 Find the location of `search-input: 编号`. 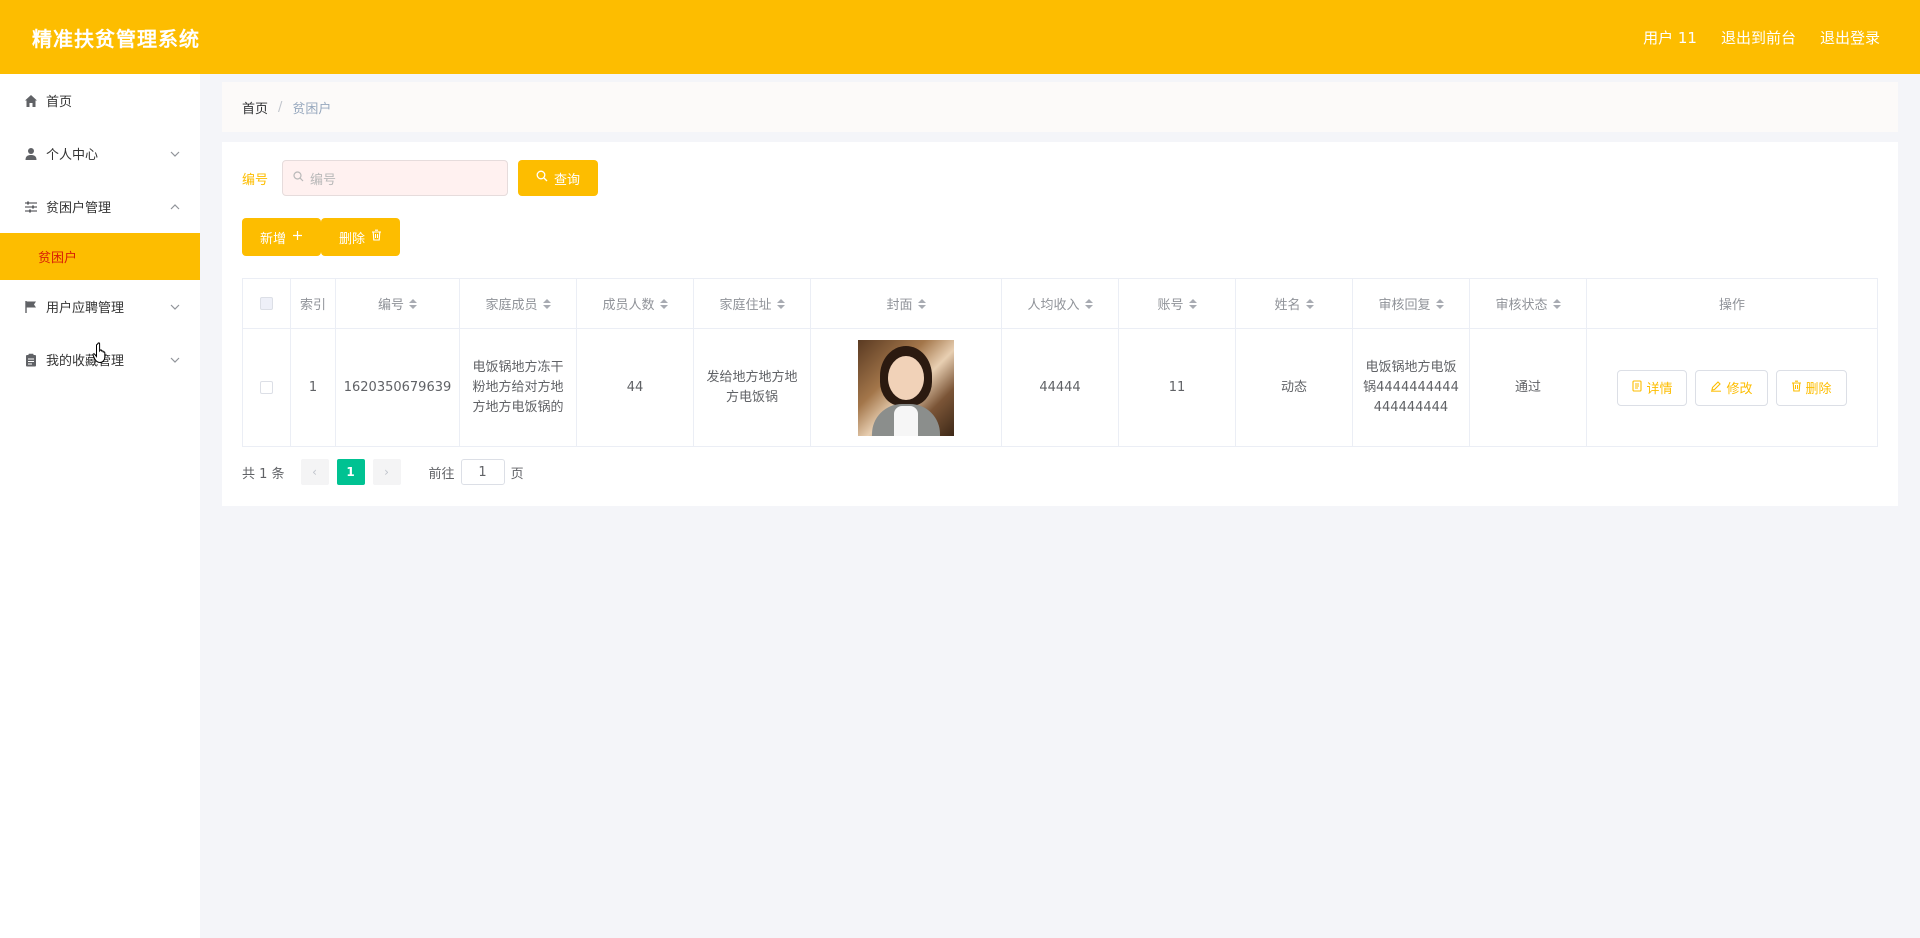

search-input: 编号 is located at coordinates (395, 178).